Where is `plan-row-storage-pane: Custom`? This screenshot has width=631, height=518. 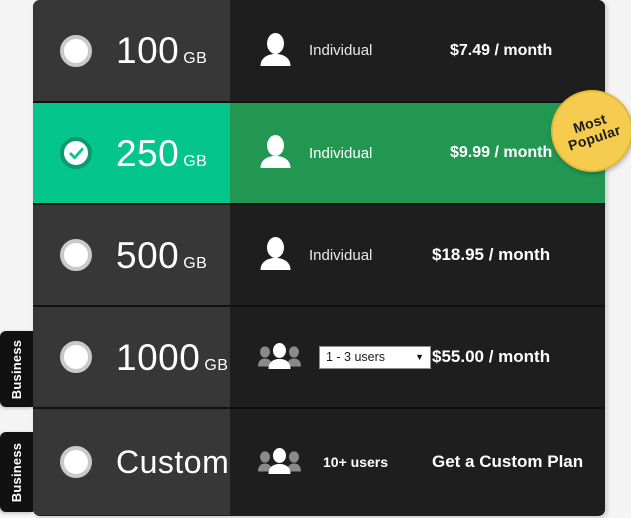 plan-row-storage-pane: Custom is located at coordinates (131, 462).